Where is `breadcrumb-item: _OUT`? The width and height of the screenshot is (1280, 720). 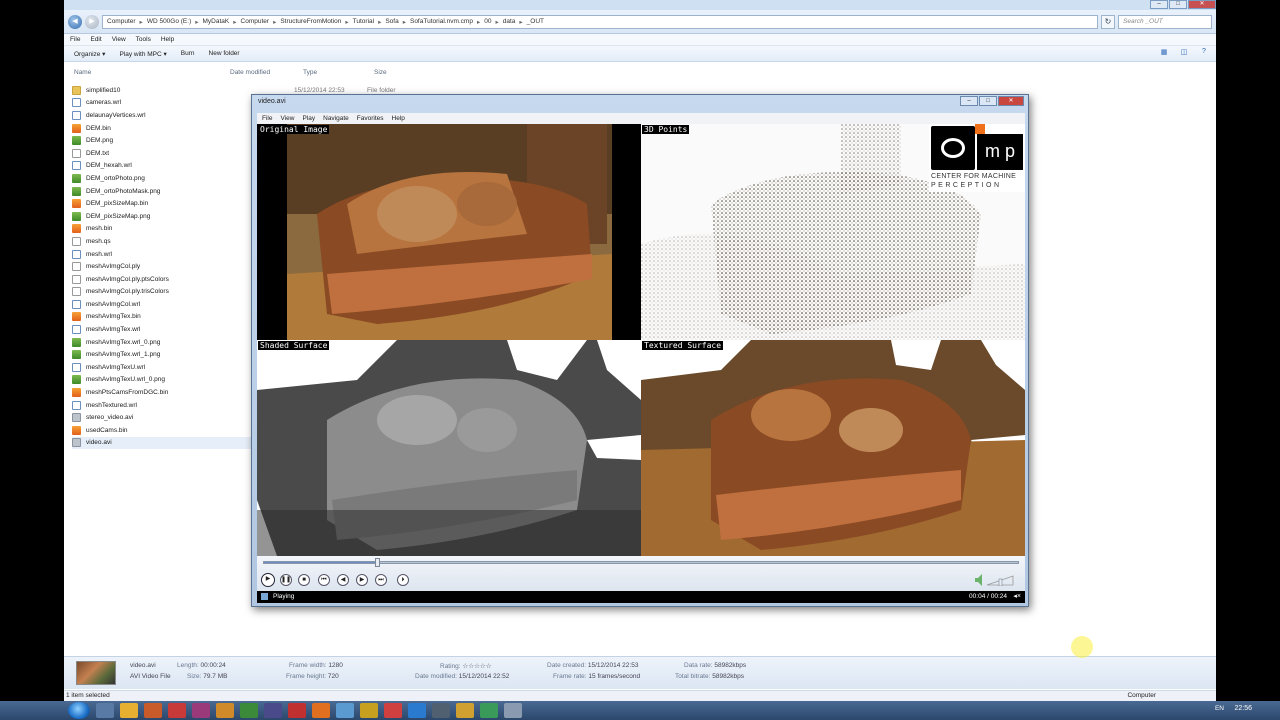 breadcrumb-item: _OUT is located at coordinates (535, 21).